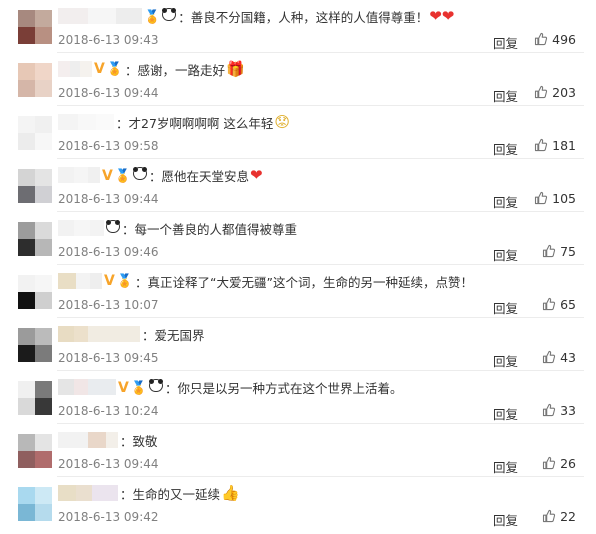  What do you see at coordinates (139, 441) in the screenshot?
I see `comment-text: ：致敬` at bounding box center [139, 441].